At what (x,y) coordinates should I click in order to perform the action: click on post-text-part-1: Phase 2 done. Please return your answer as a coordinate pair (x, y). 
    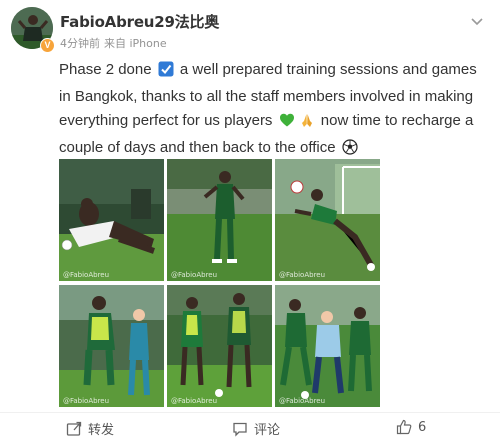
    Looking at the image, I should click on (105, 69).